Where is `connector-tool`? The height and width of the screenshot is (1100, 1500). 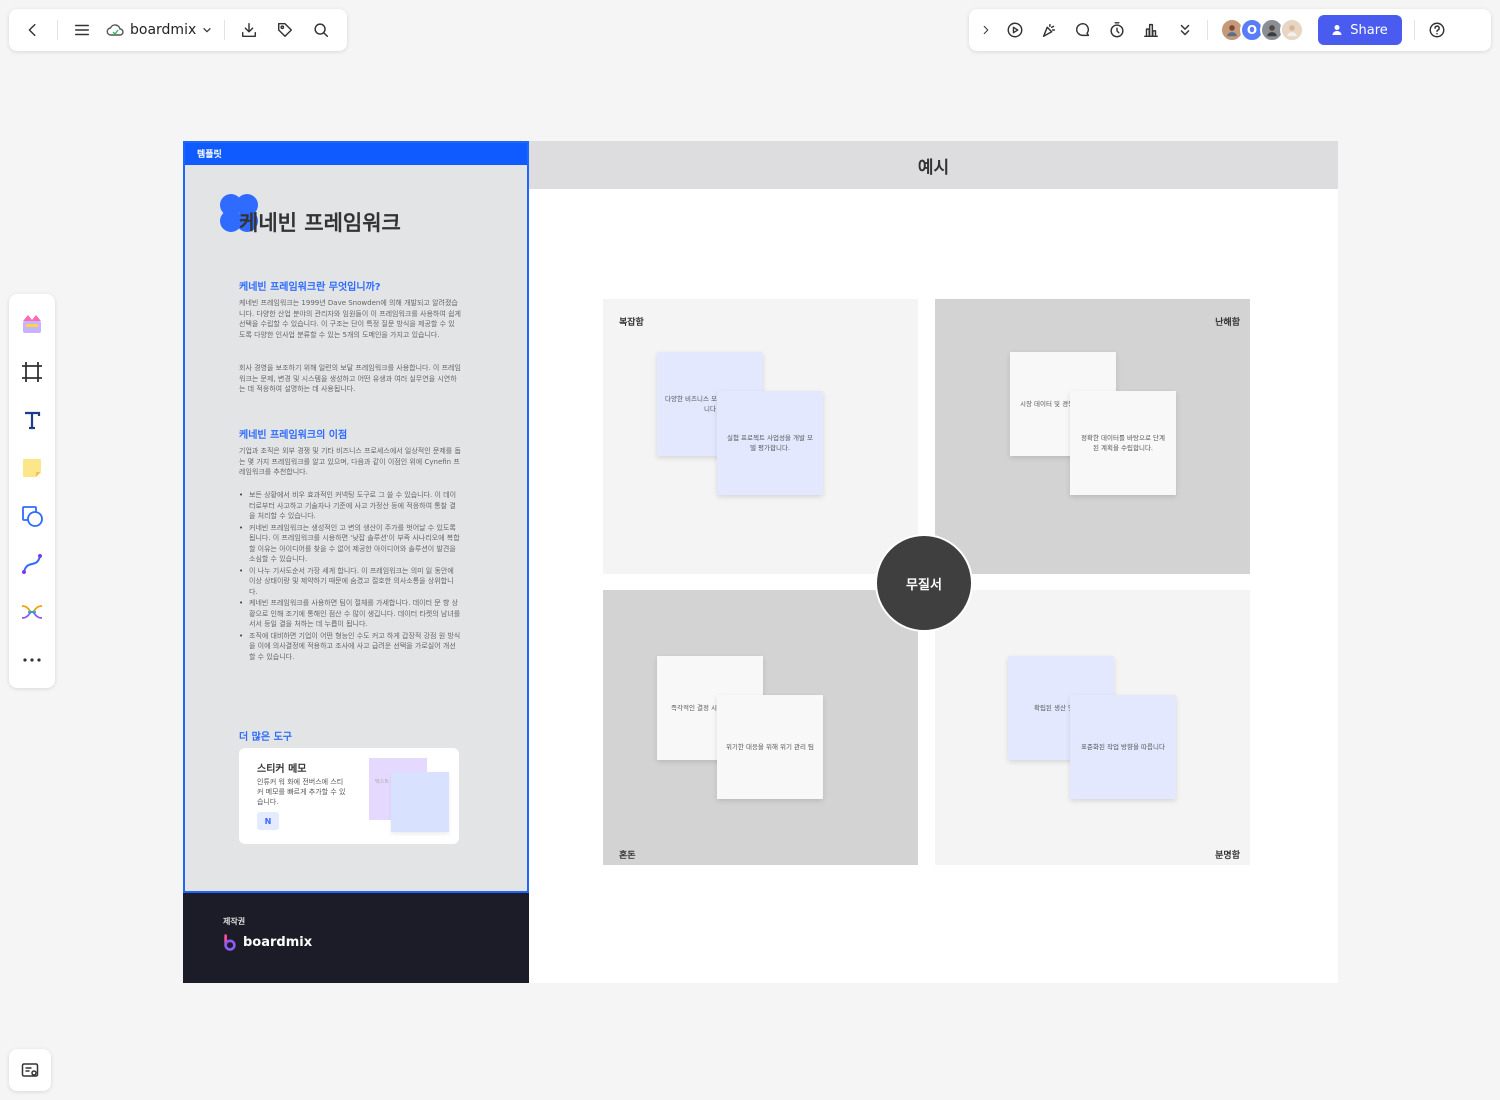 connector-tool is located at coordinates (32, 564).